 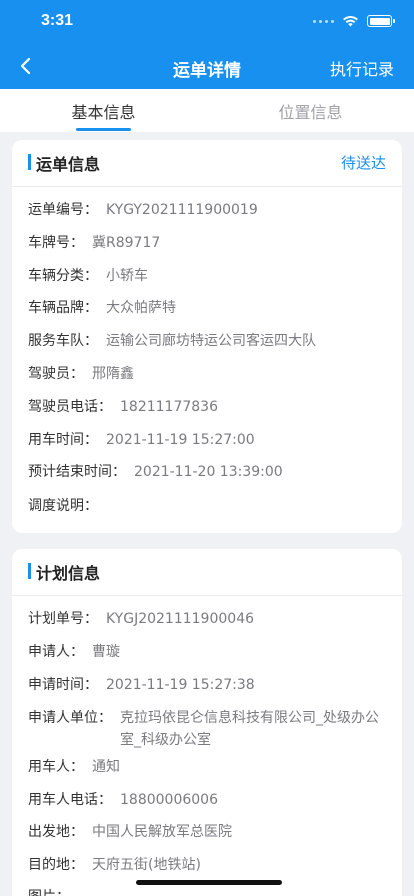 I want to click on info-row: 用车时间： 2021-11-19 15:27:00, so click(x=207, y=440).